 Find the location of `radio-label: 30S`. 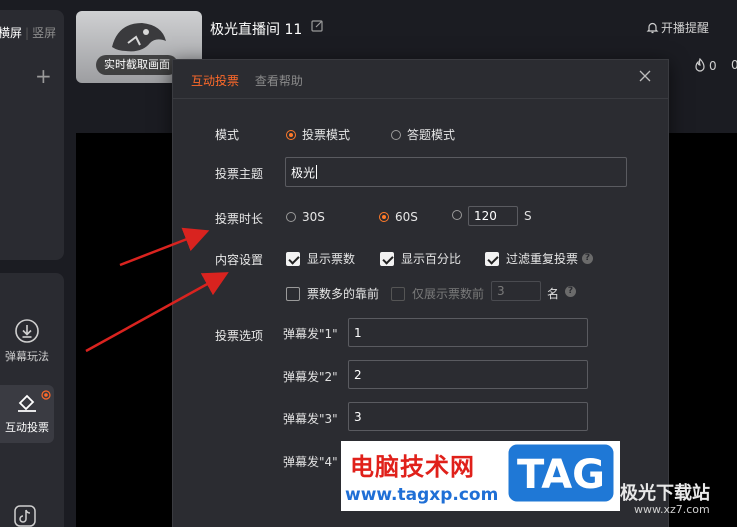

radio-label: 30S is located at coordinates (313, 217).